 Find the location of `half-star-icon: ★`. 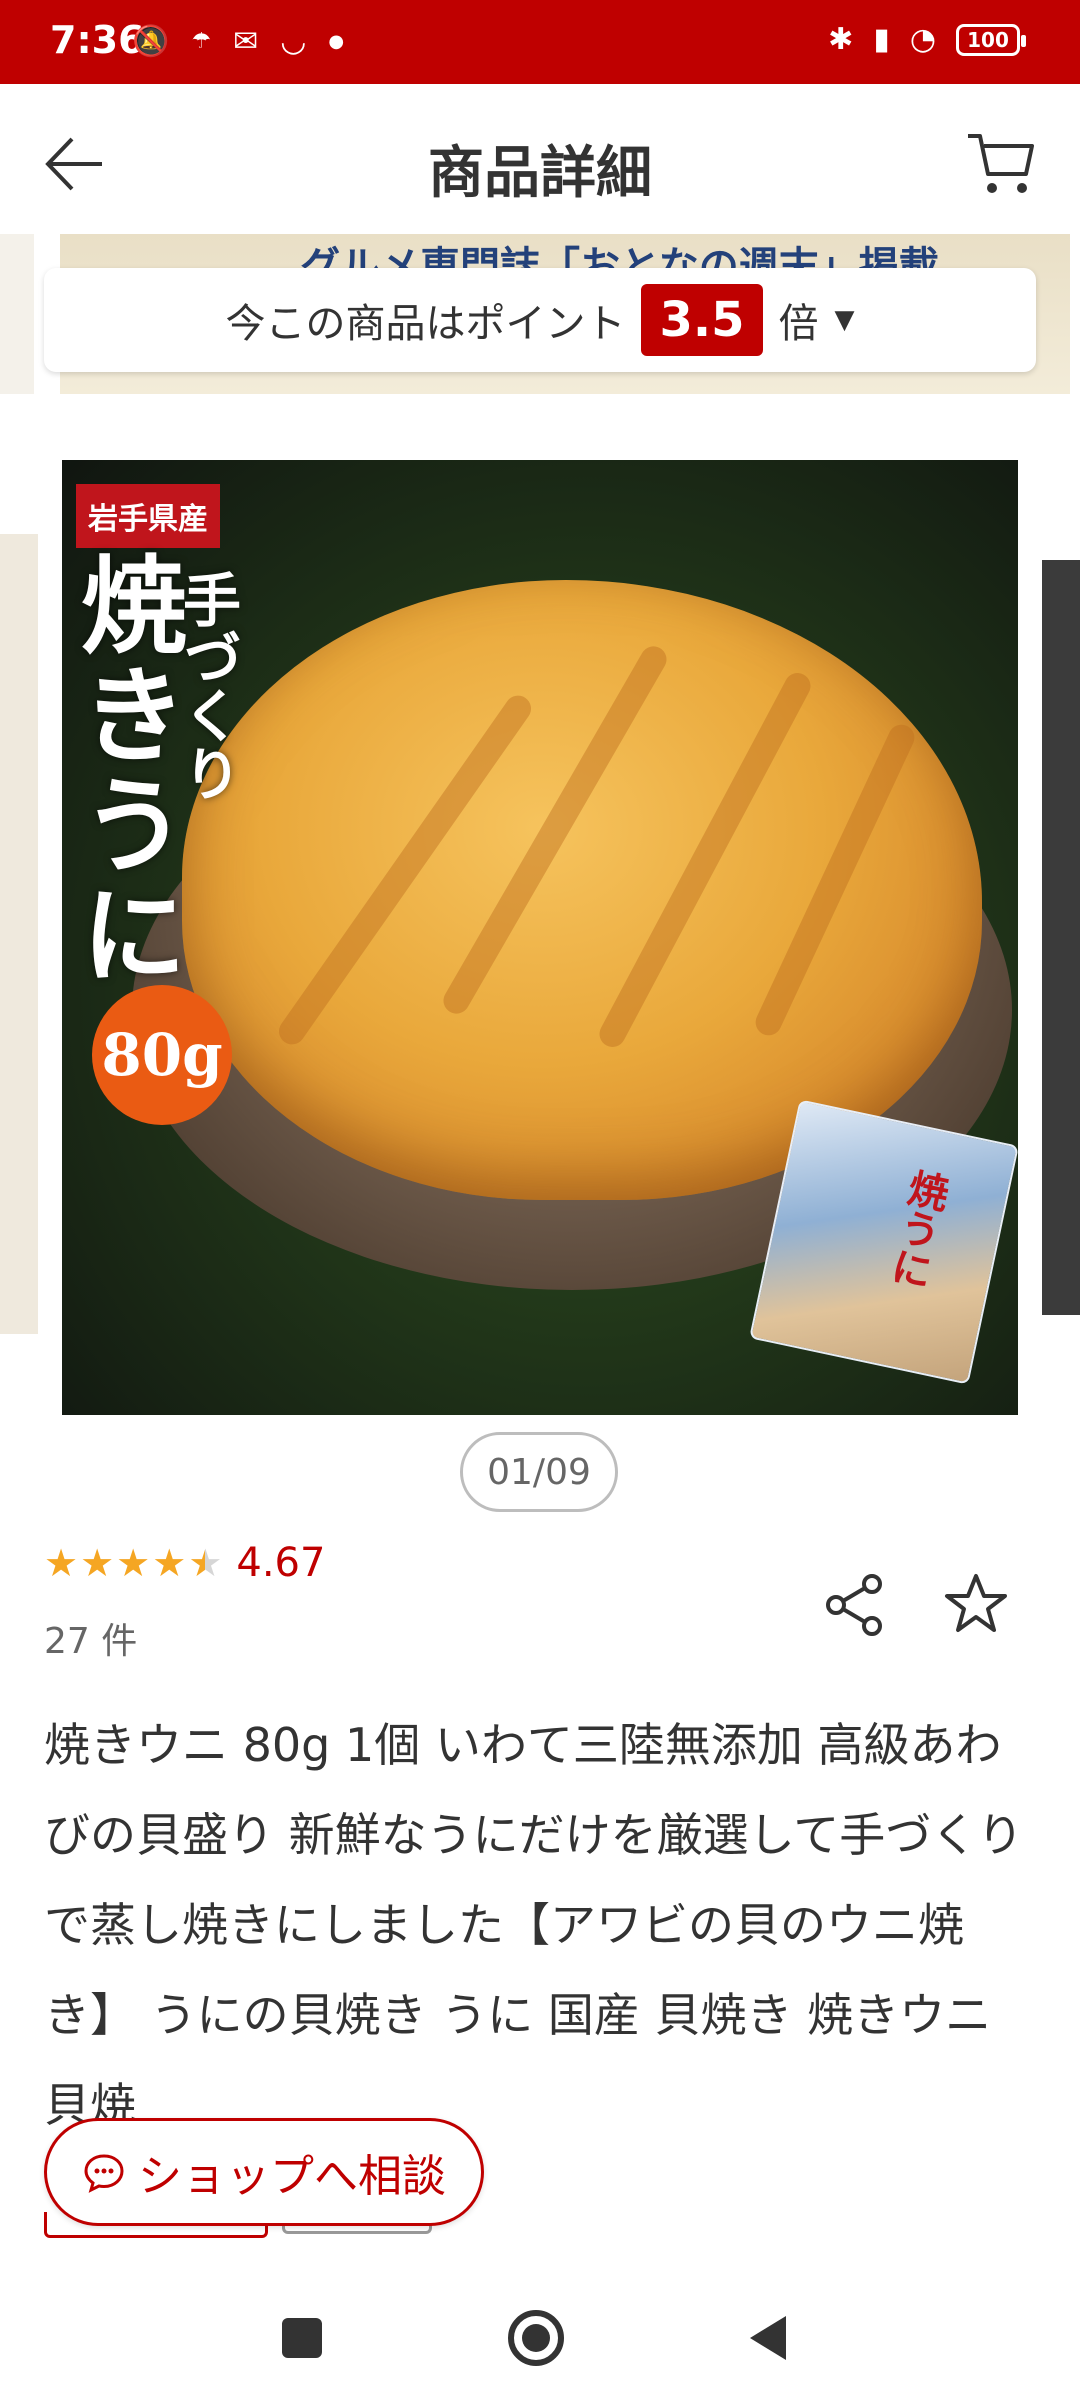

half-star-icon: ★ is located at coordinates (205, 1563).